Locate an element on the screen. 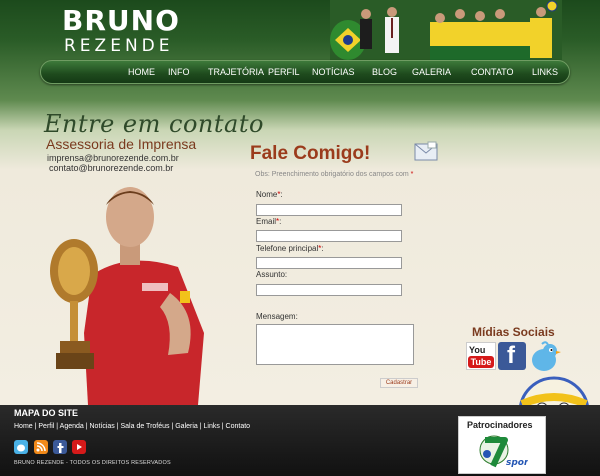 The width and height of the screenshot is (600, 476). youtube-small-icon is located at coordinates (79, 447).